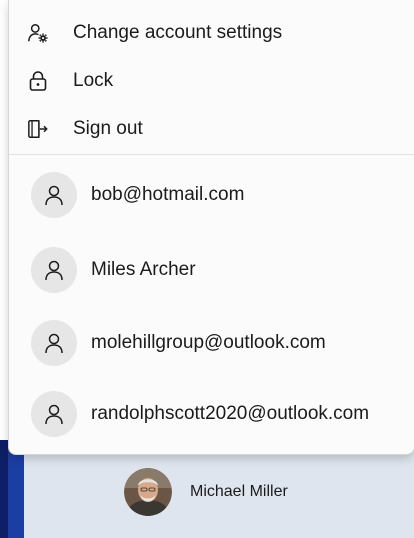 Image resolution: width=414 pixels, height=538 pixels. Describe the element at coordinates (148, 492) in the screenshot. I see `user-photo-avatar` at that location.